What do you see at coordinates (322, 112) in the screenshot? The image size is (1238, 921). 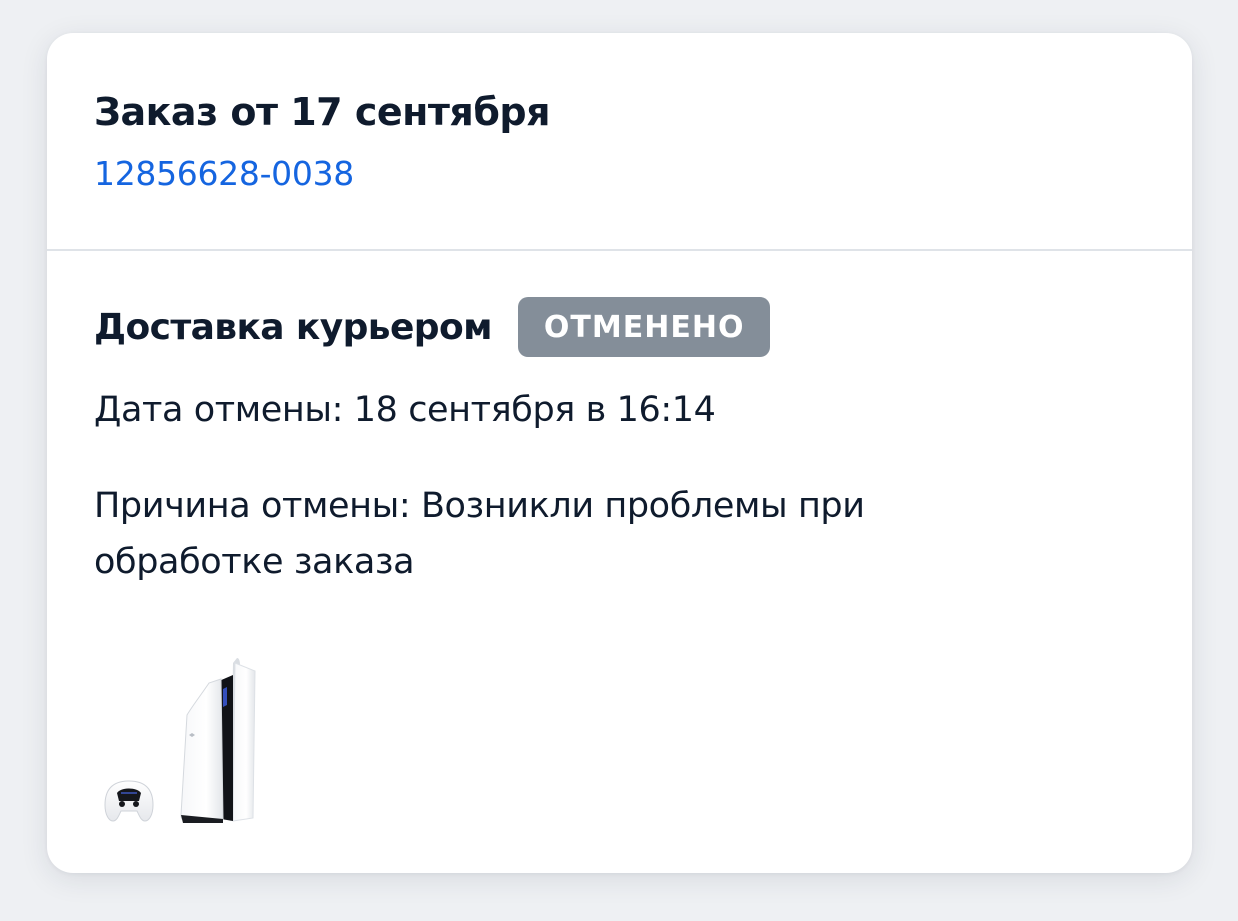 I see `order-title: Заказ от 17 сентября` at bounding box center [322, 112].